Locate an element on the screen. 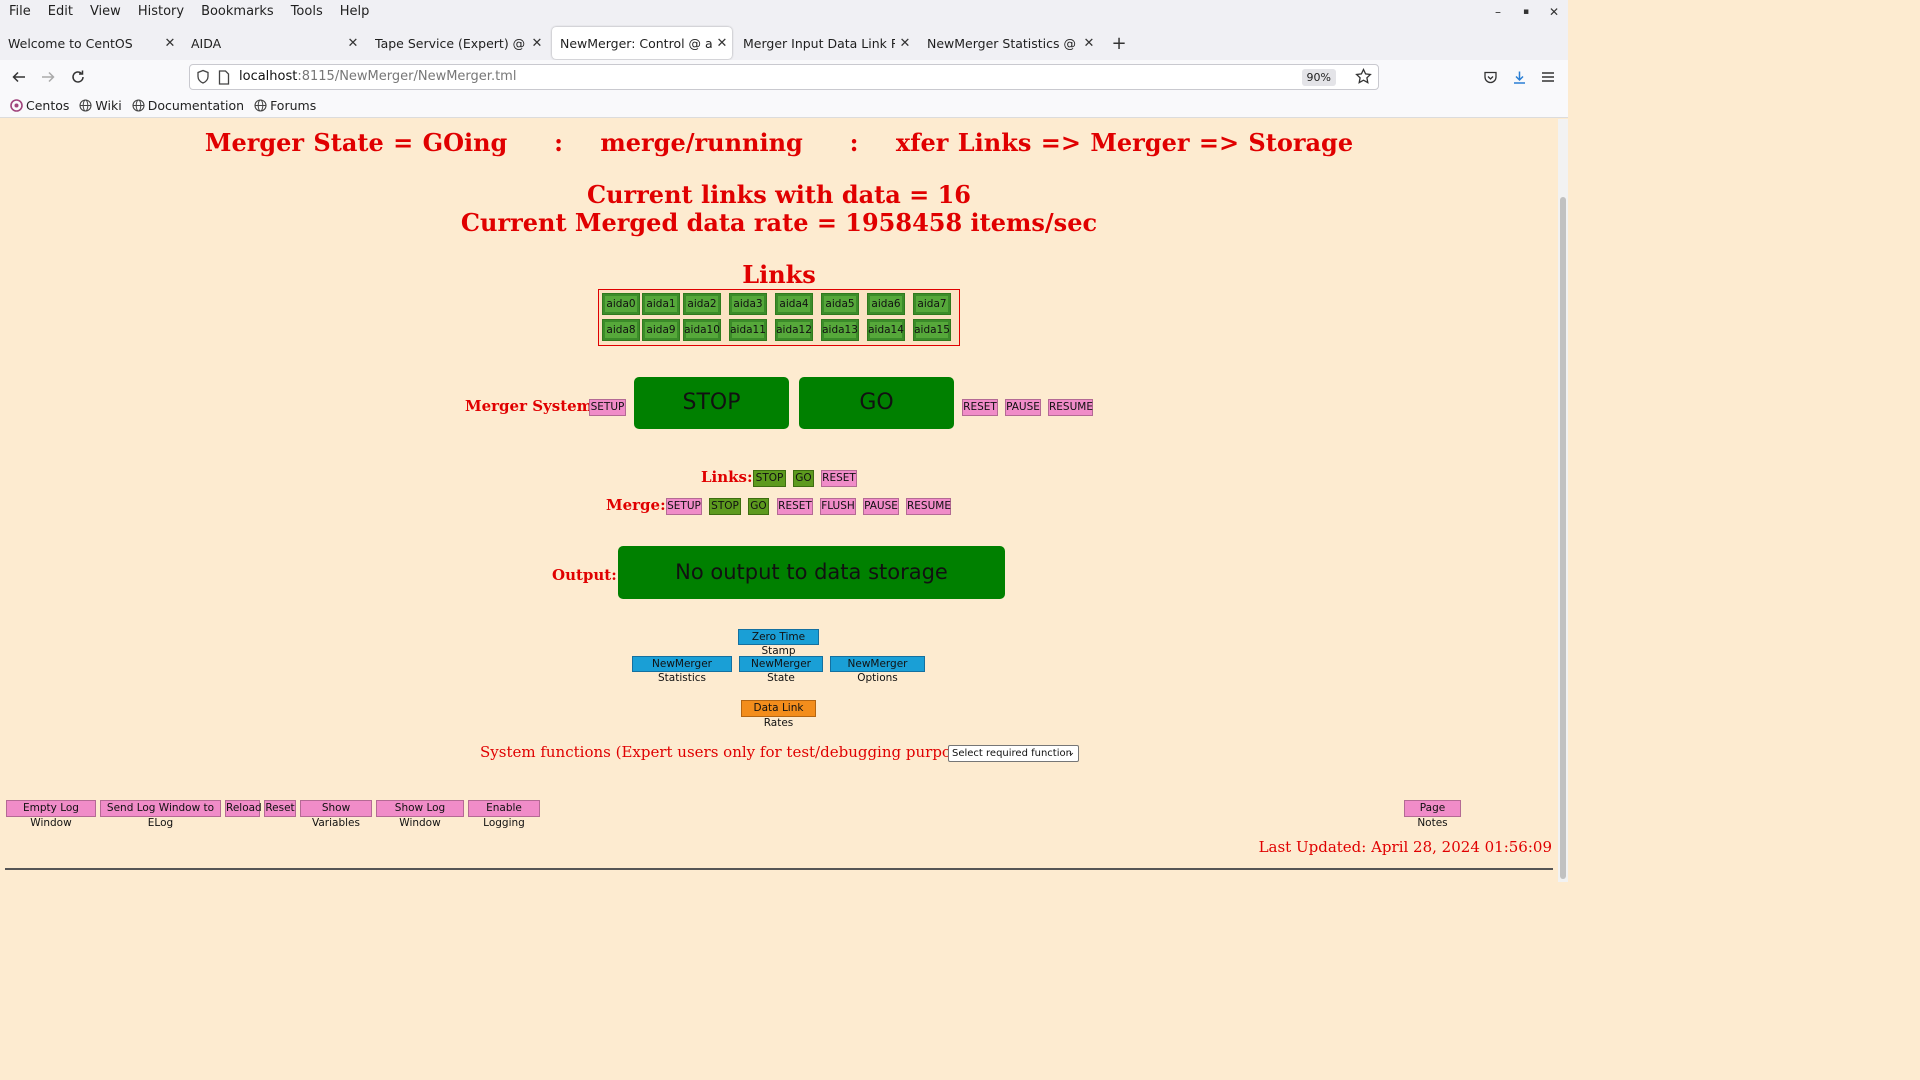  link-aida4: aida4 is located at coordinates (794, 304).